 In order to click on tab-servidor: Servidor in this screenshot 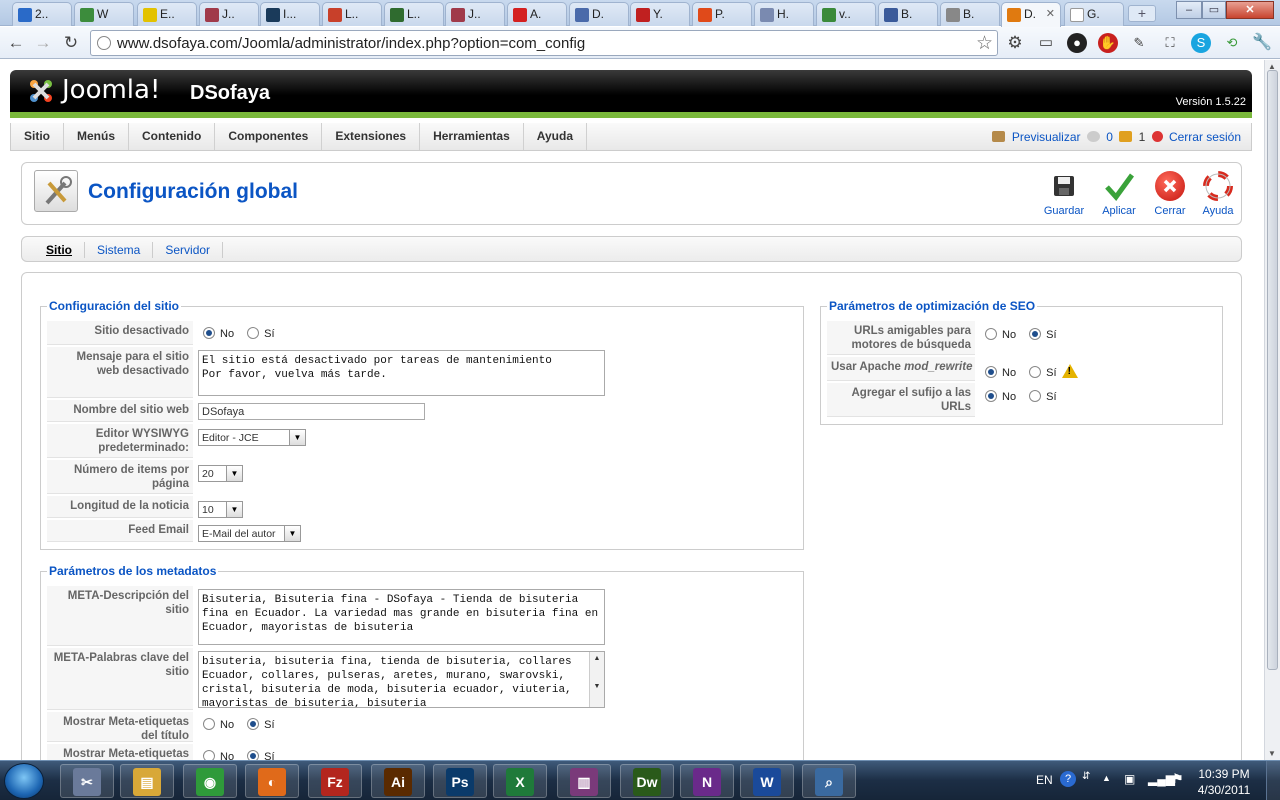, I will do `click(188, 250)`.